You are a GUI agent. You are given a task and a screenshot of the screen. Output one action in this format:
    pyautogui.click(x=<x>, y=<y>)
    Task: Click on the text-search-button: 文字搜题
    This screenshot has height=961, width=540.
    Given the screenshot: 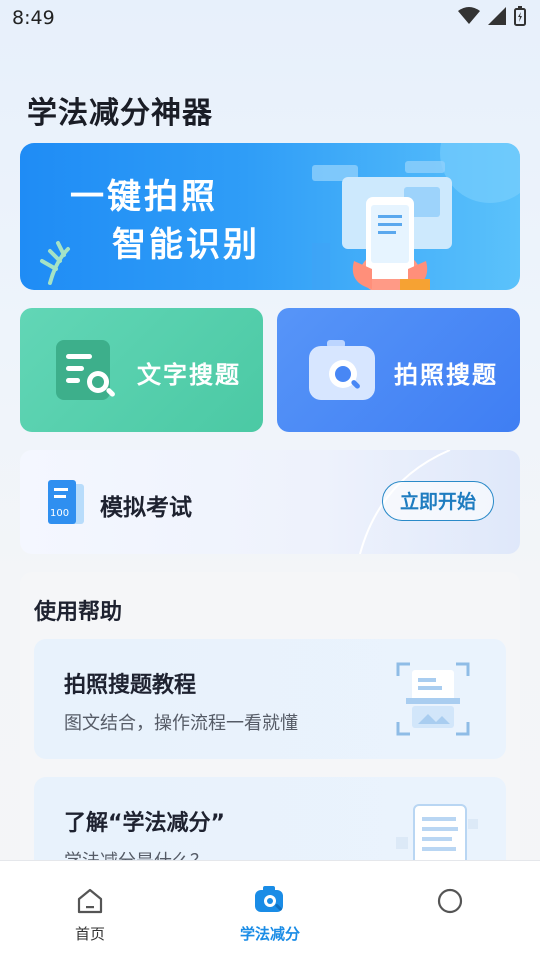 What is the action you would take?
    pyautogui.click(x=141, y=370)
    